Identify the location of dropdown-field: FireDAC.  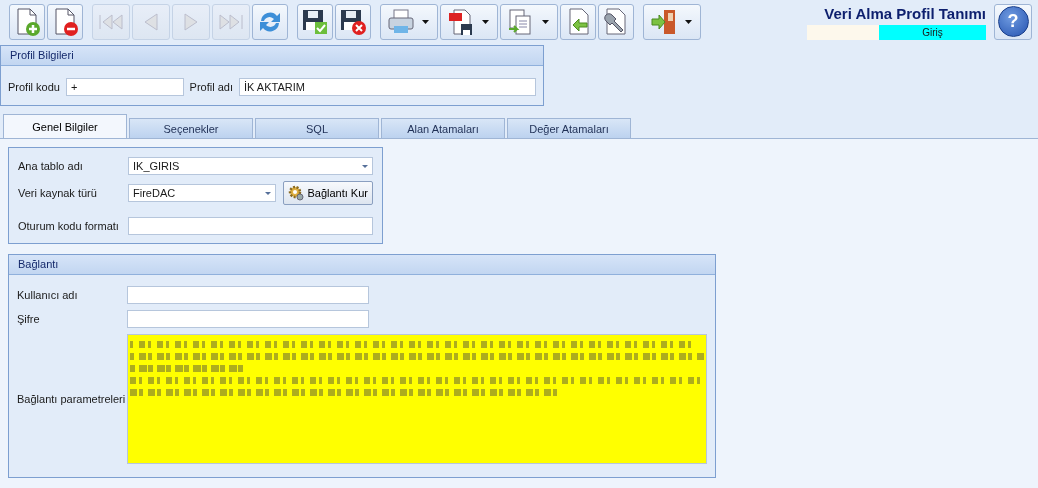
(202, 193).